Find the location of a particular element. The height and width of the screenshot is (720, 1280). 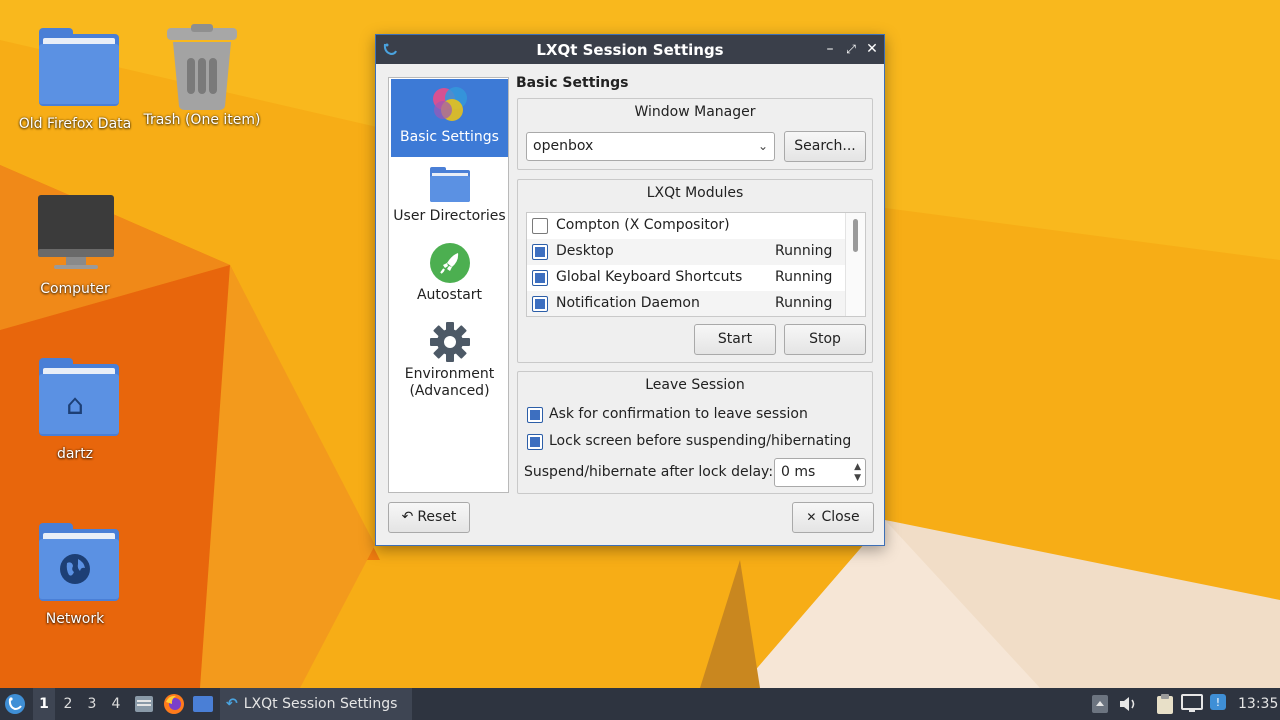

lock-screen-checkbox is located at coordinates (535, 442).